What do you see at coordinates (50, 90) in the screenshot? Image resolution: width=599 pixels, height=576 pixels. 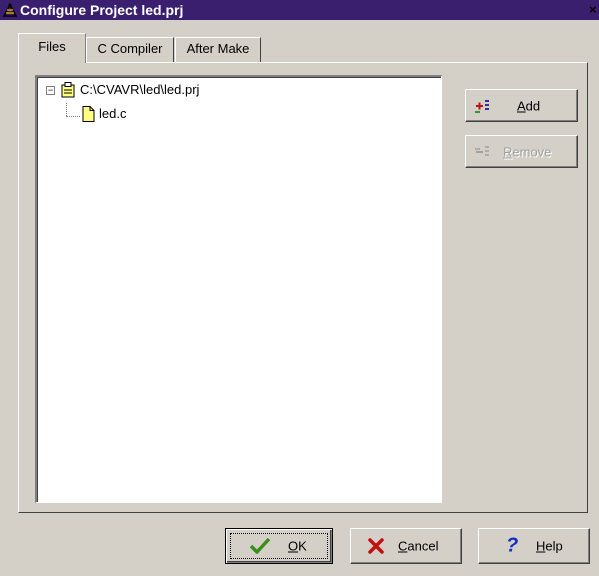 I see `collapse-toggle: −` at bounding box center [50, 90].